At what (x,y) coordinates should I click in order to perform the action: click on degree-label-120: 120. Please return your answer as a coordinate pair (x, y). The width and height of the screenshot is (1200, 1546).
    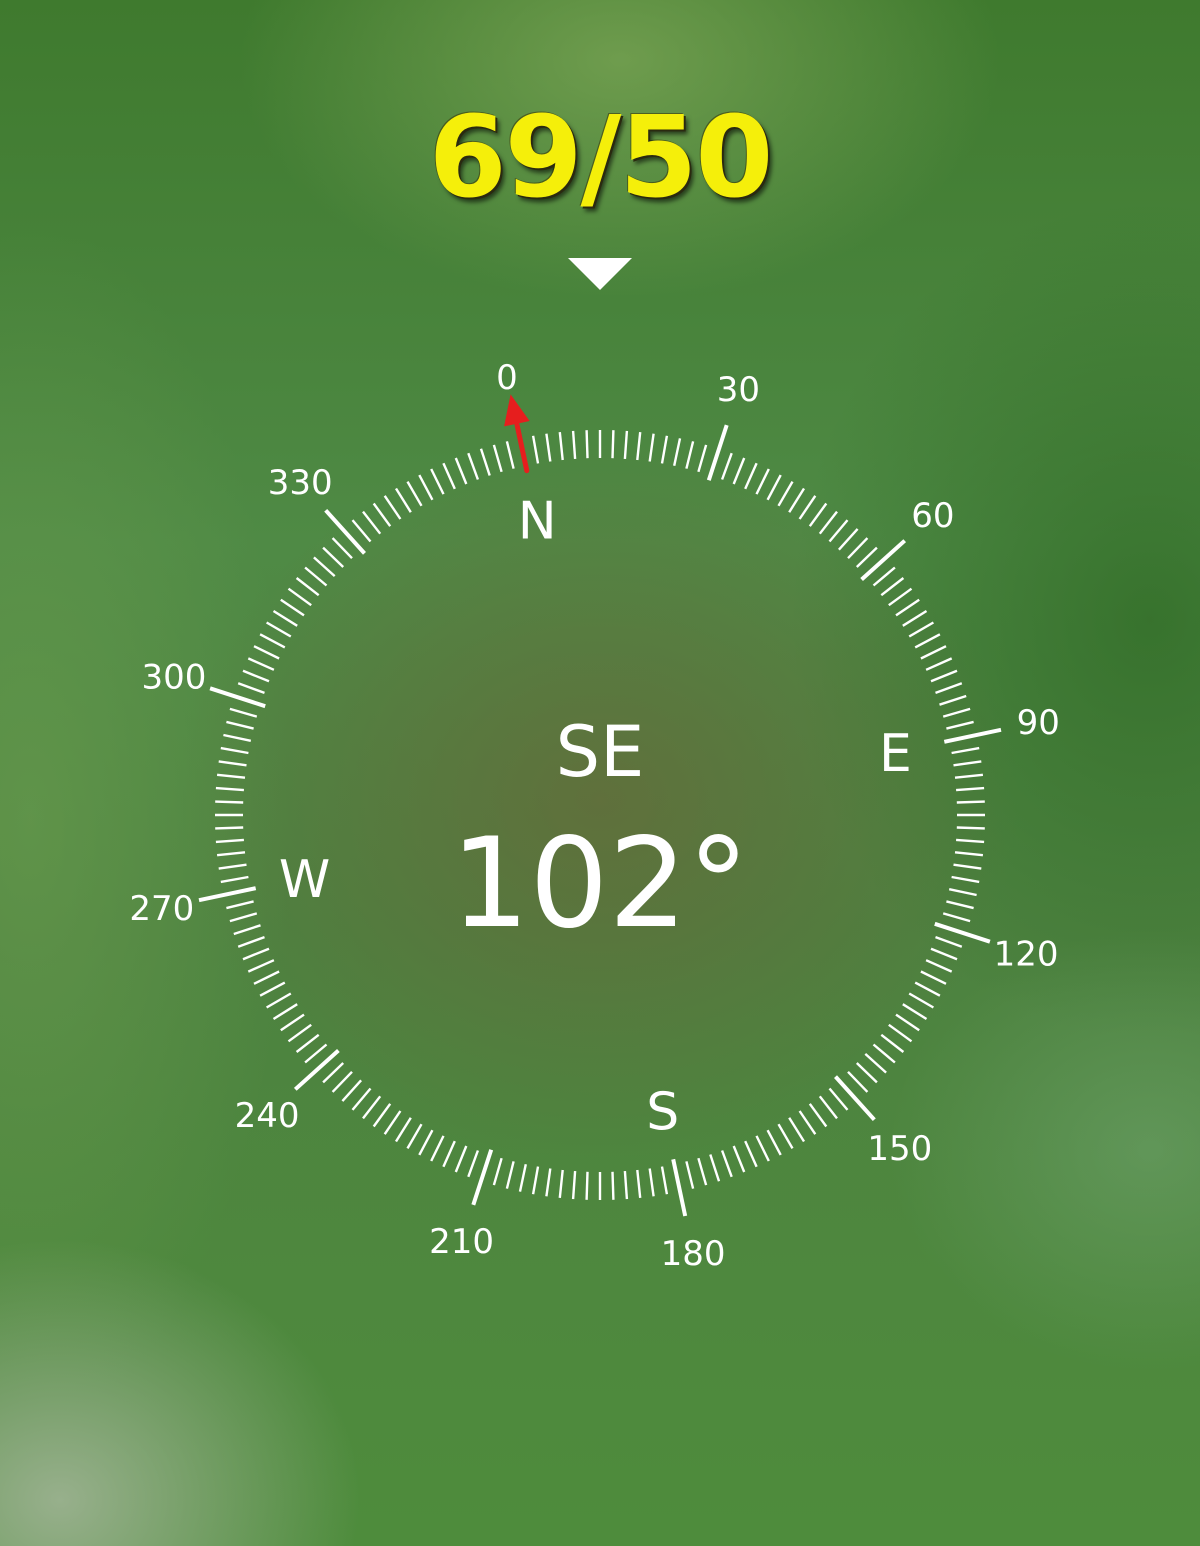
    Looking at the image, I should click on (1026, 954).